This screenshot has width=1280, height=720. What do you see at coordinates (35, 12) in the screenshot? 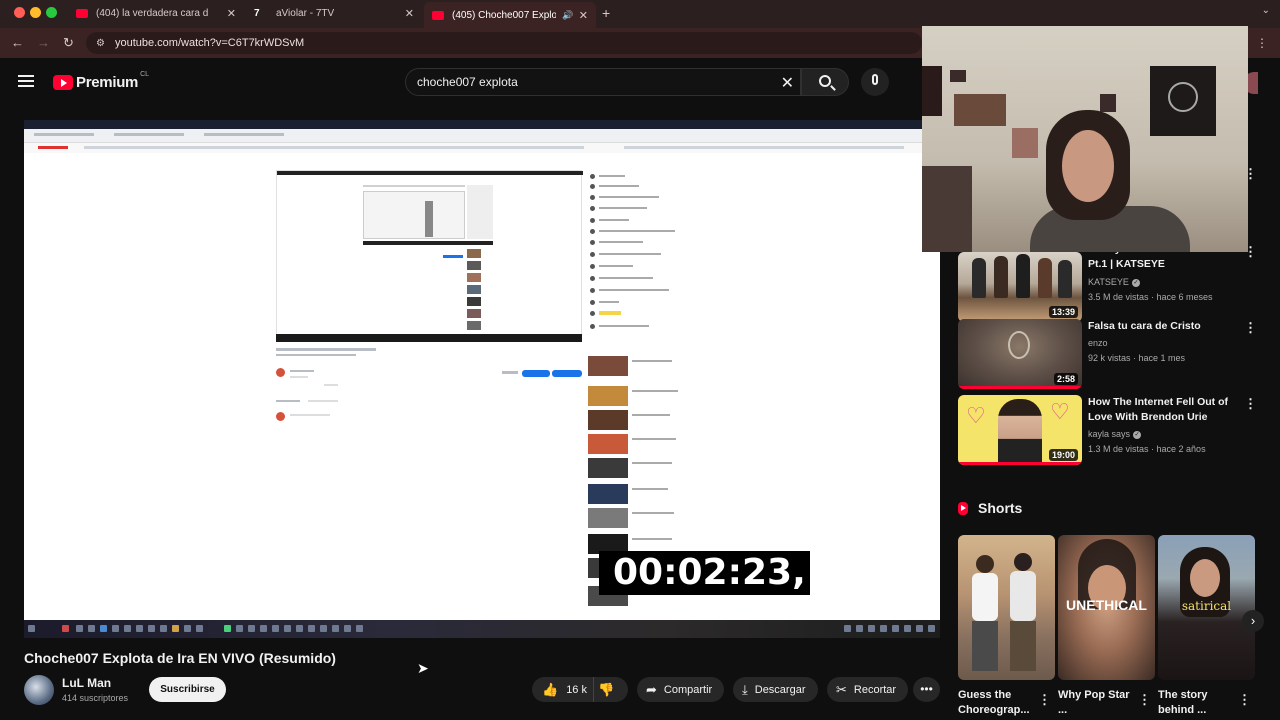
I see `window-minimize-button` at bounding box center [35, 12].